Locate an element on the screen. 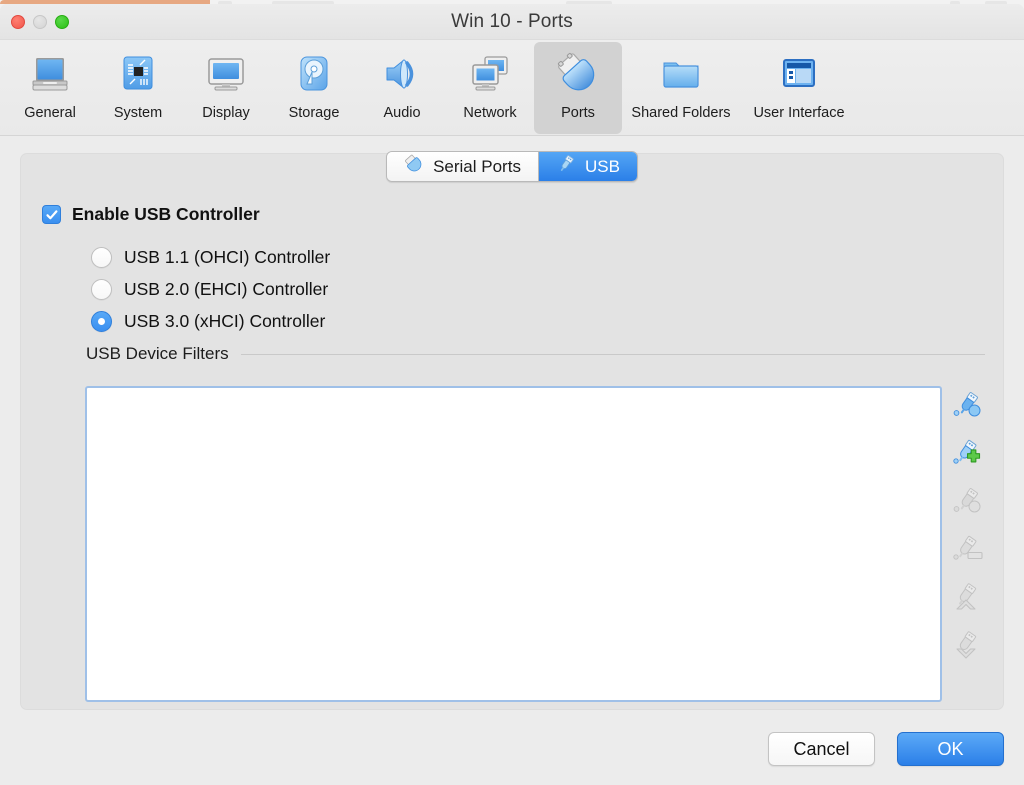 The height and width of the screenshot is (785, 1024). network-icon is located at coordinates (490, 74).